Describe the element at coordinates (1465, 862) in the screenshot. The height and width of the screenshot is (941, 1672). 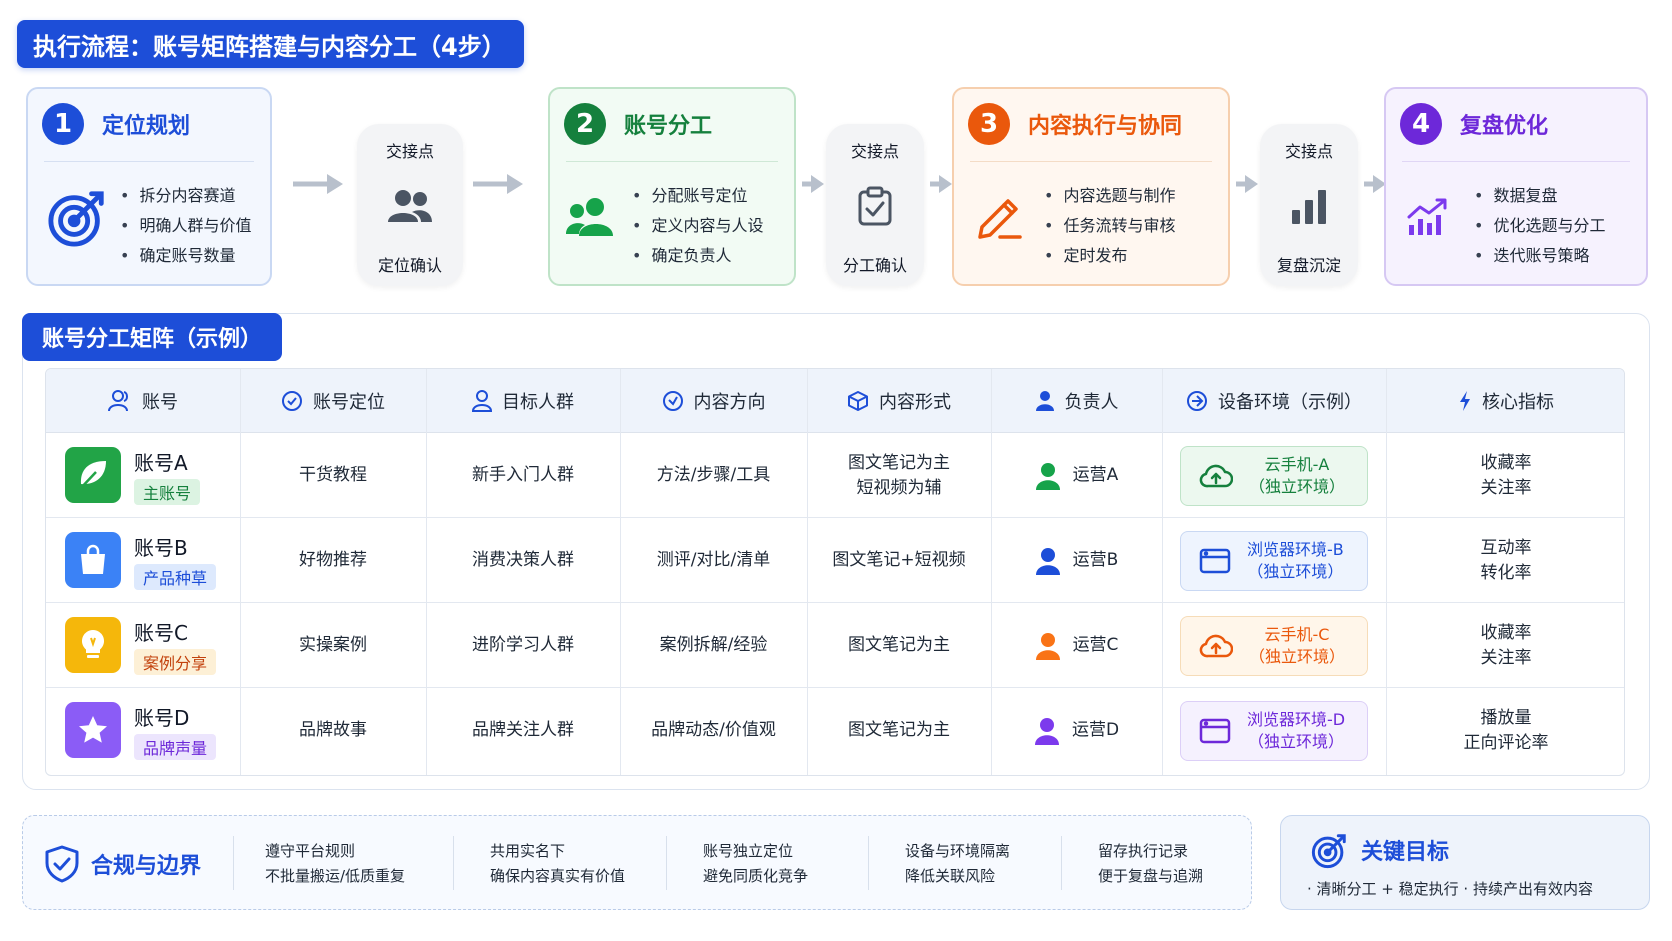
I see `key-goal-panel: 关键目标 · 清晰分工 + 稳定执行 · 持续产出有效内容` at that location.